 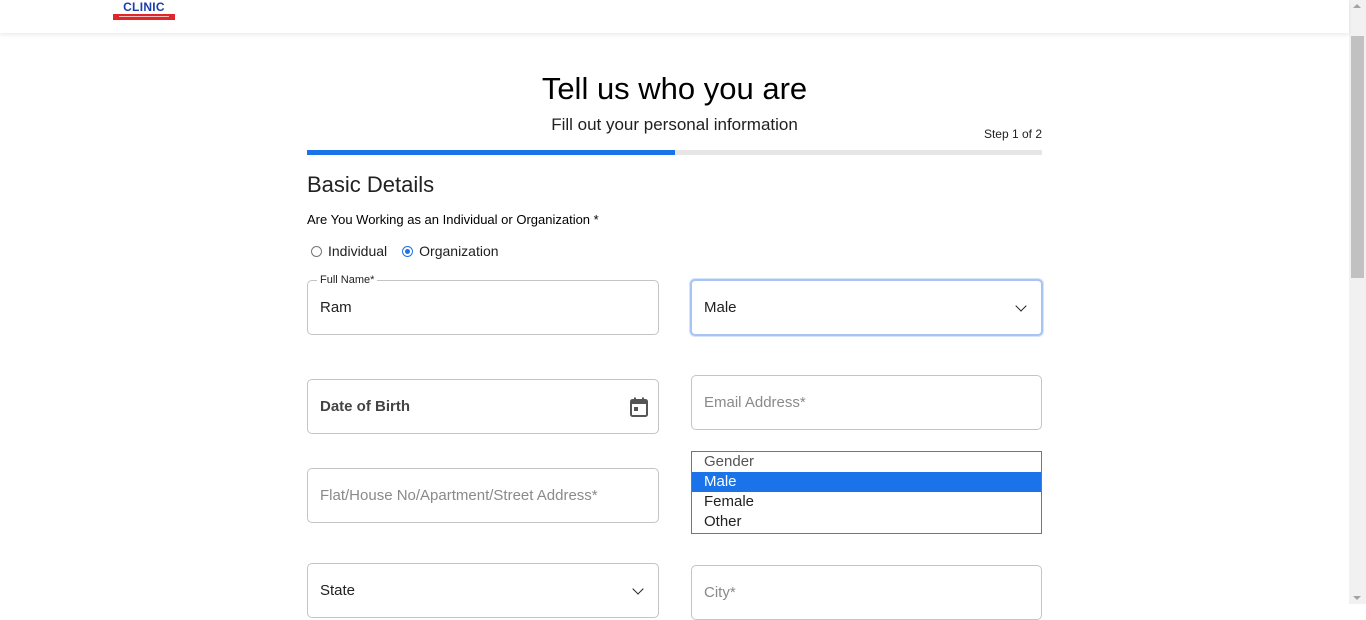 I want to click on scroll-up-arrow-icon, so click(x=1357, y=6).